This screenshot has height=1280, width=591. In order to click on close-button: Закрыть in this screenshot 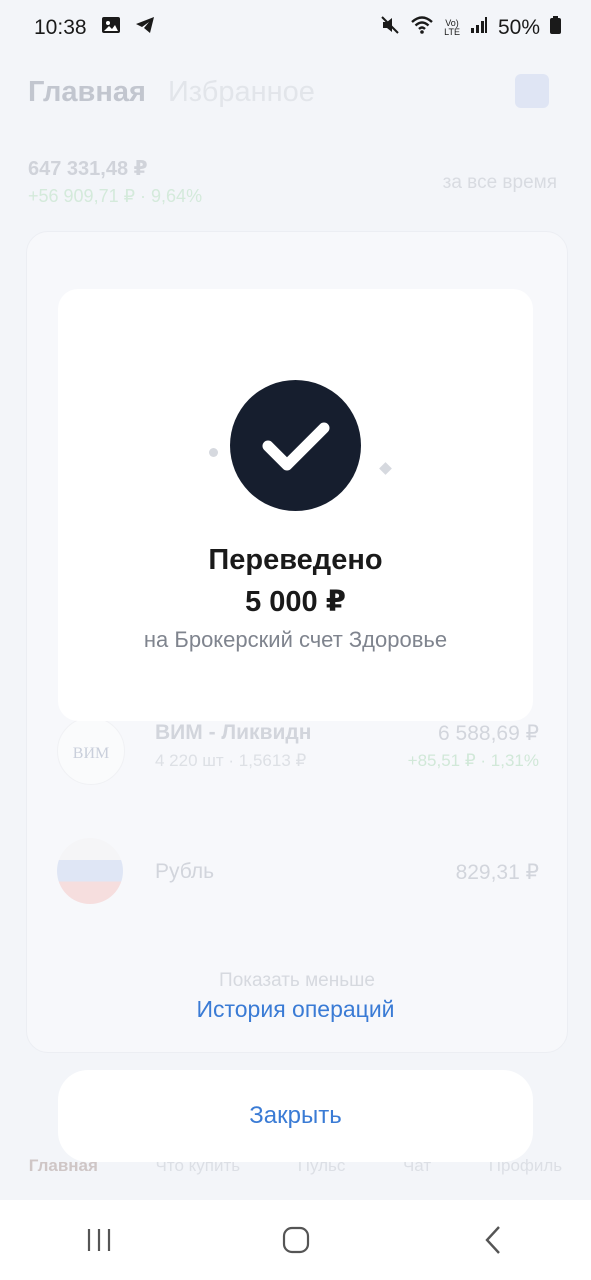, I will do `click(295, 1116)`.